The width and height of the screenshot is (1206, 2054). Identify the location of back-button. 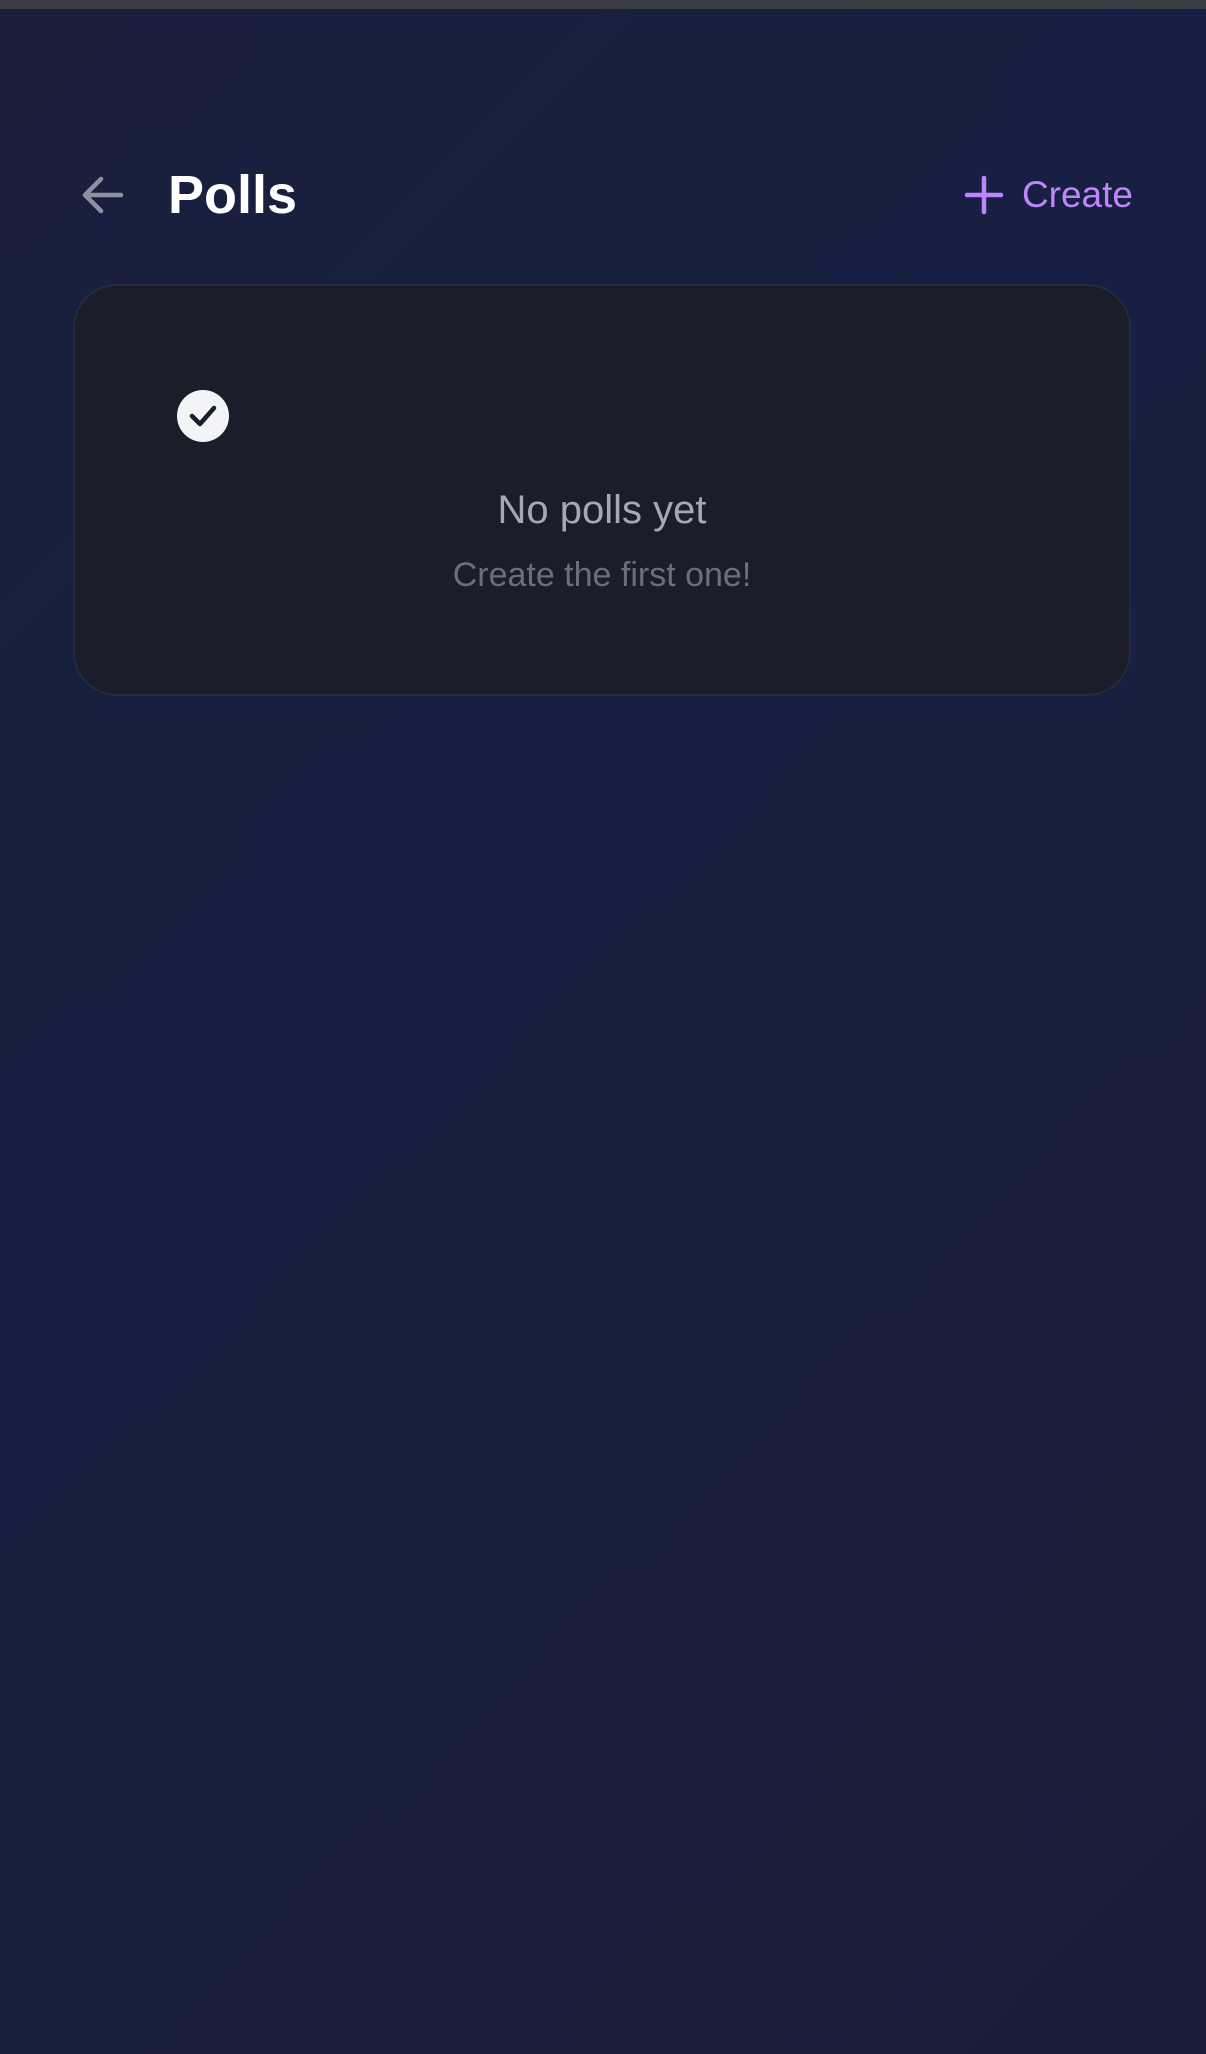
(102, 195).